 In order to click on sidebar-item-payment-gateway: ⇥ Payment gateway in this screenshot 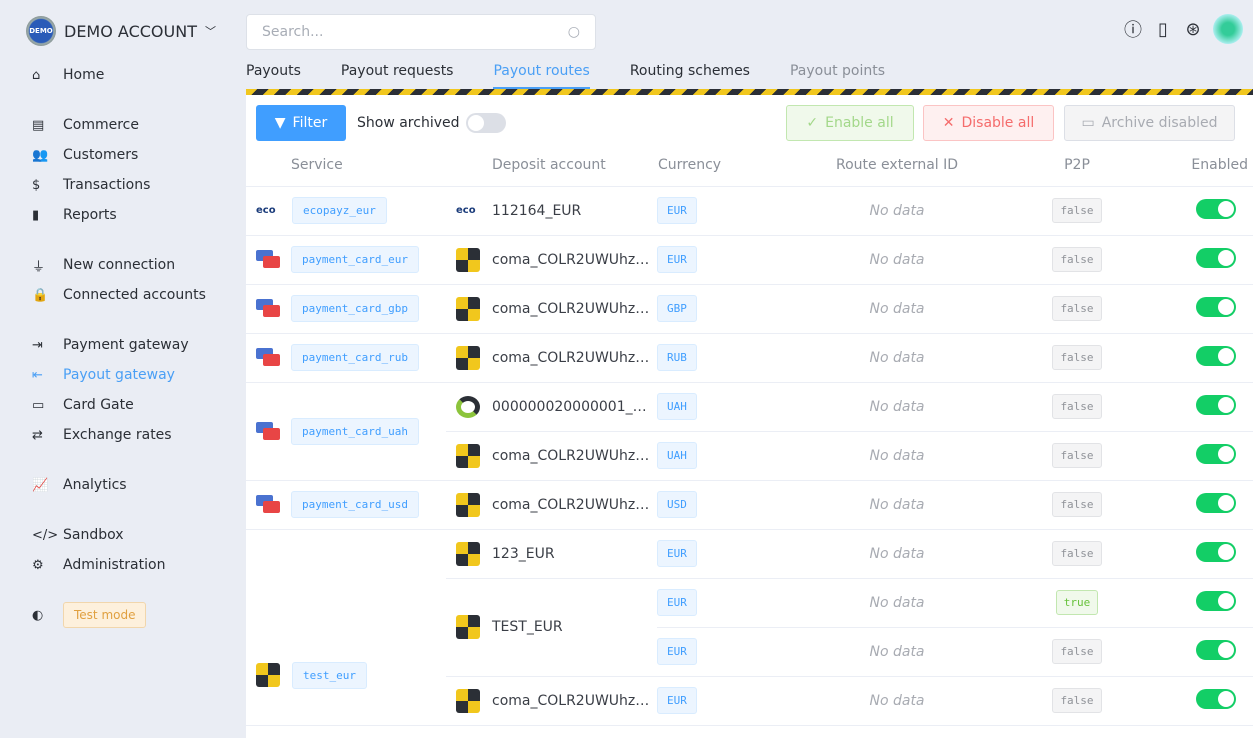, I will do `click(137, 345)`.